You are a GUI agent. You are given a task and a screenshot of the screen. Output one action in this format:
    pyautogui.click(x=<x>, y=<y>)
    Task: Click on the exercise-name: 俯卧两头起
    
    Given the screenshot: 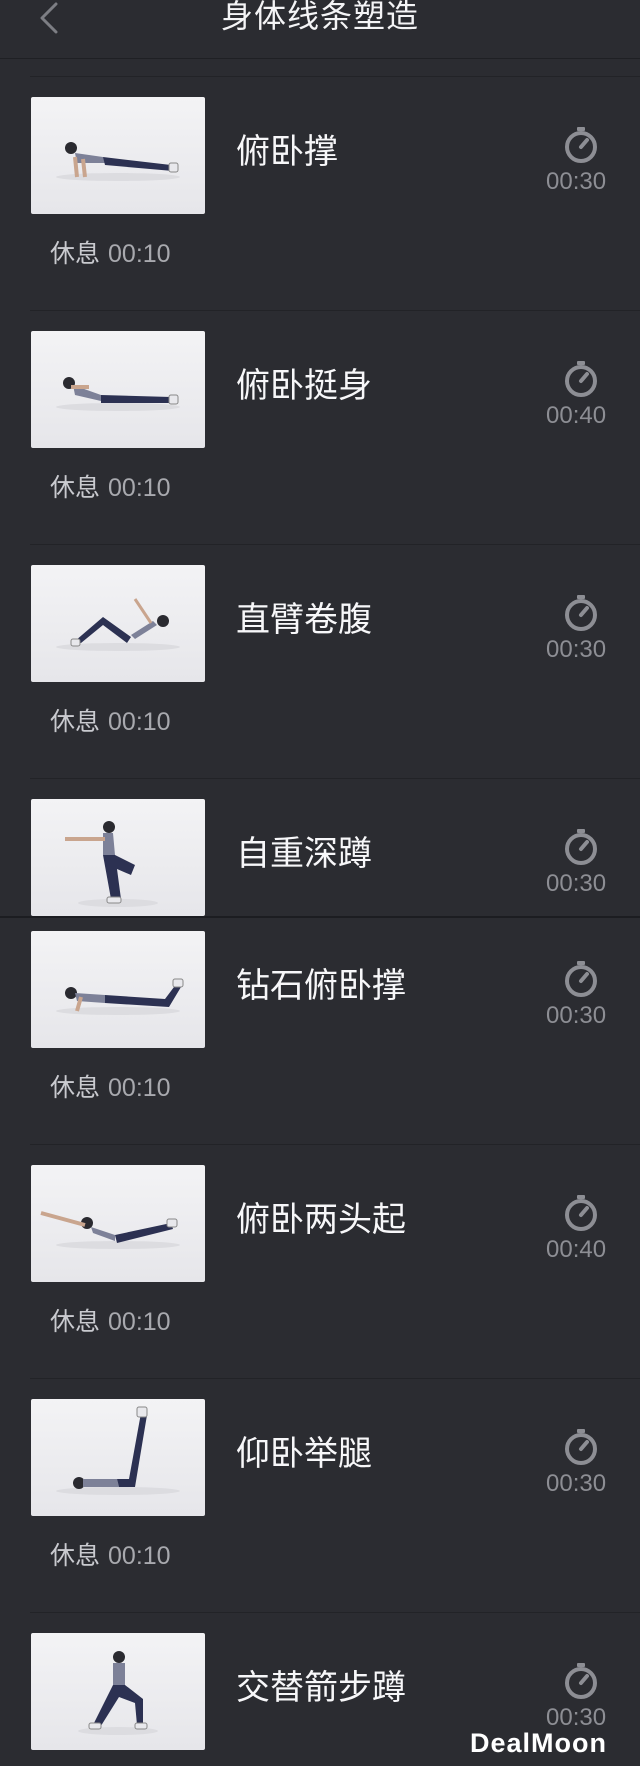 What is the action you would take?
    pyautogui.click(x=321, y=1220)
    